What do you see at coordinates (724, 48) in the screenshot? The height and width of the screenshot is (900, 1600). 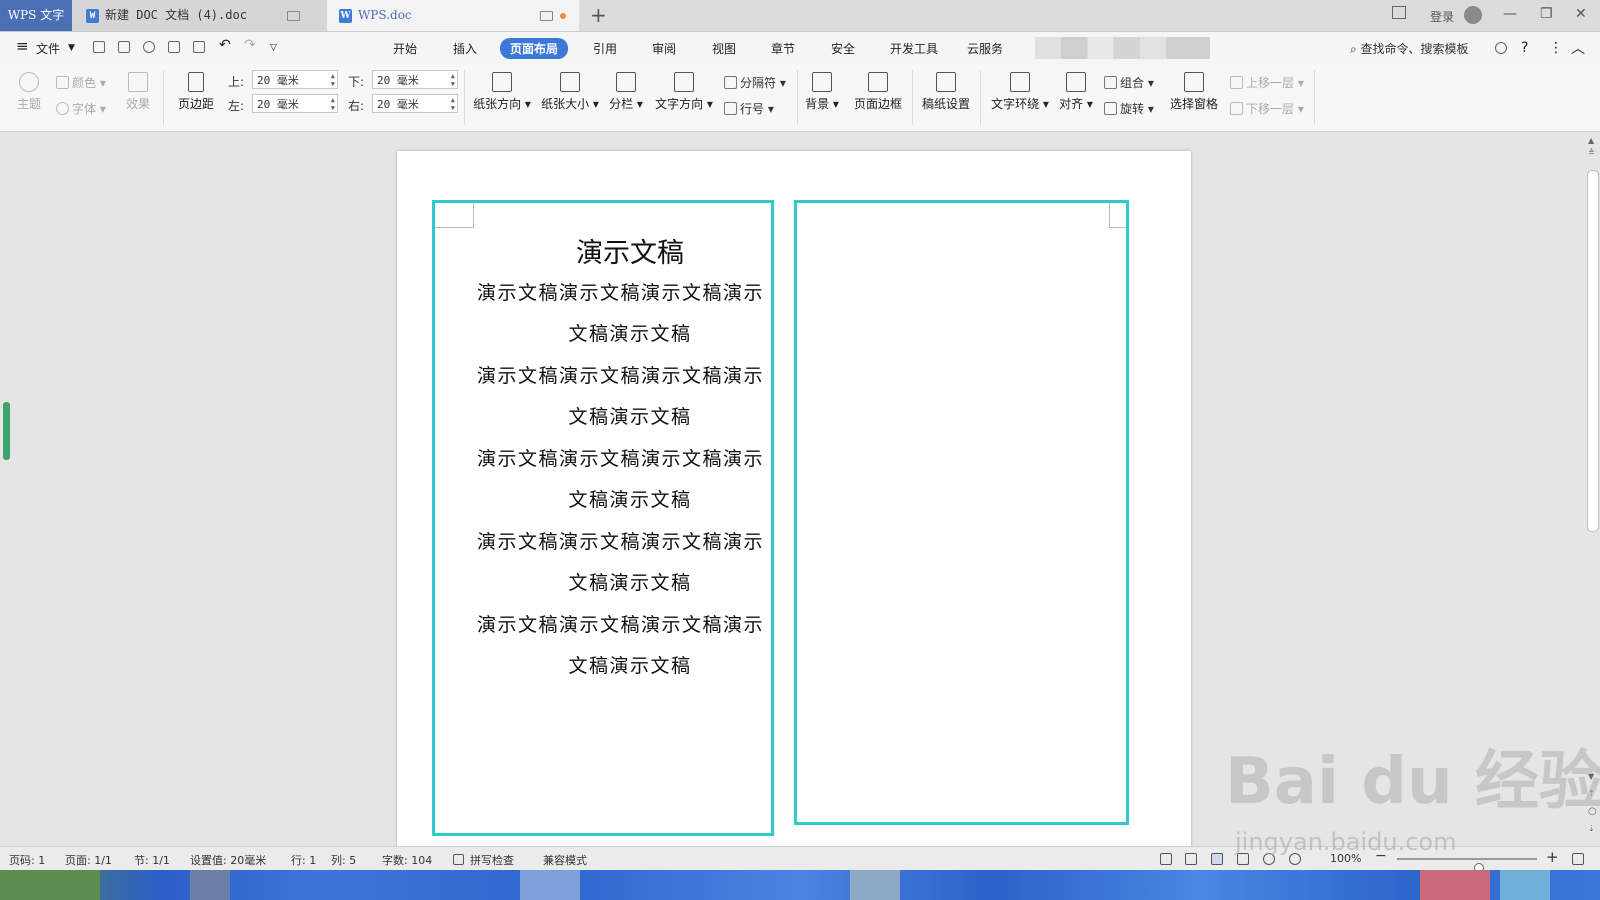 I see `tab-view: 视图` at bounding box center [724, 48].